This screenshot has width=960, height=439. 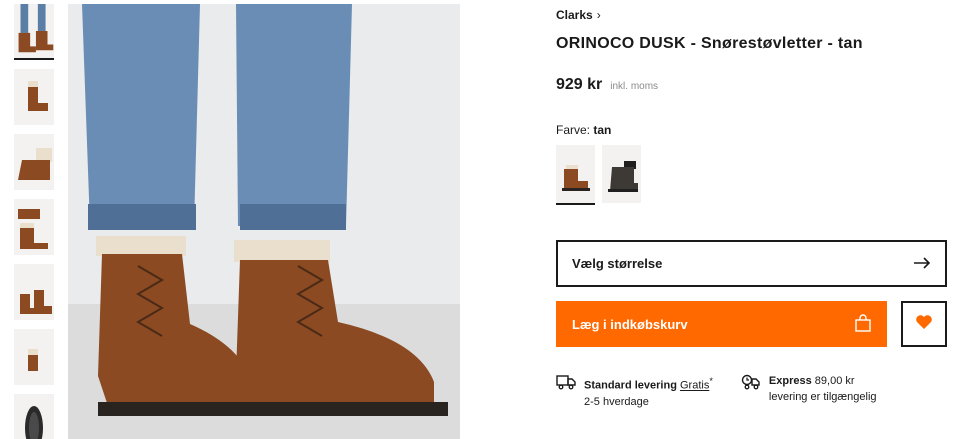 I want to click on chevron-right-icon: ›, so click(x=598, y=15).